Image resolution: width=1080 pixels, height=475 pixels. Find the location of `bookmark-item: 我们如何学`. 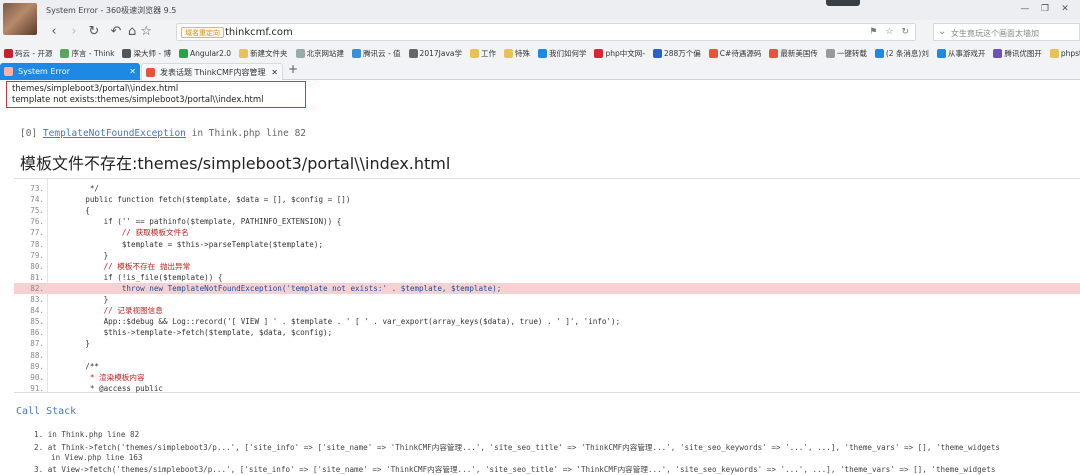

bookmark-item: 我们如何学 is located at coordinates (562, 53).